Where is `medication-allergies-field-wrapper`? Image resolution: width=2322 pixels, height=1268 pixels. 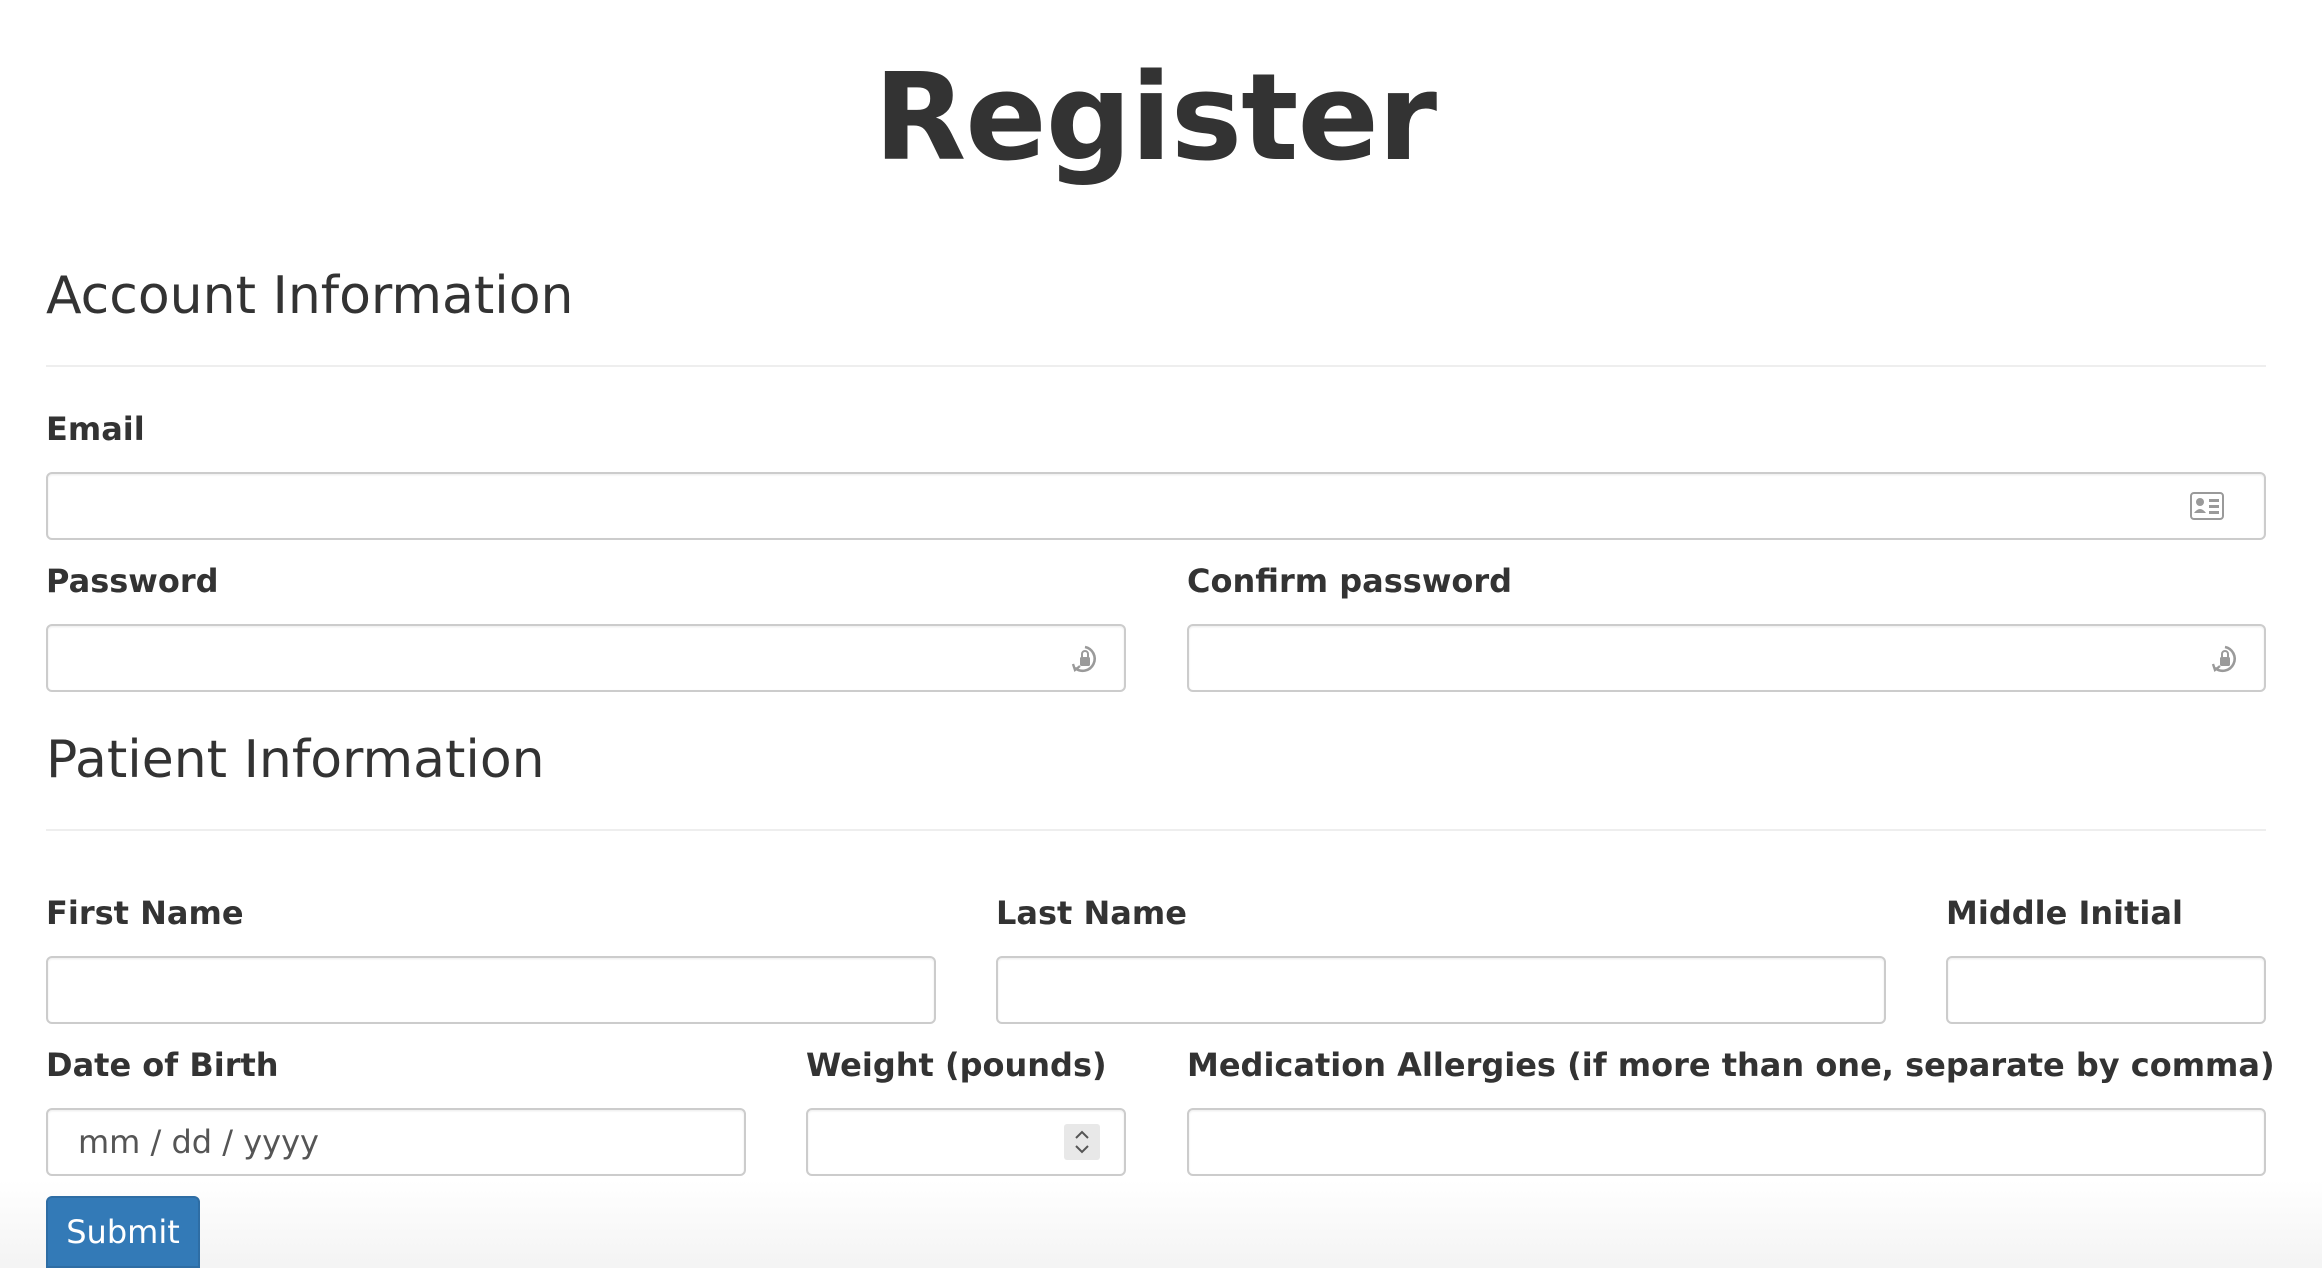 medication-allergies-field-wrapper is located at coordinates (1726, 1142).